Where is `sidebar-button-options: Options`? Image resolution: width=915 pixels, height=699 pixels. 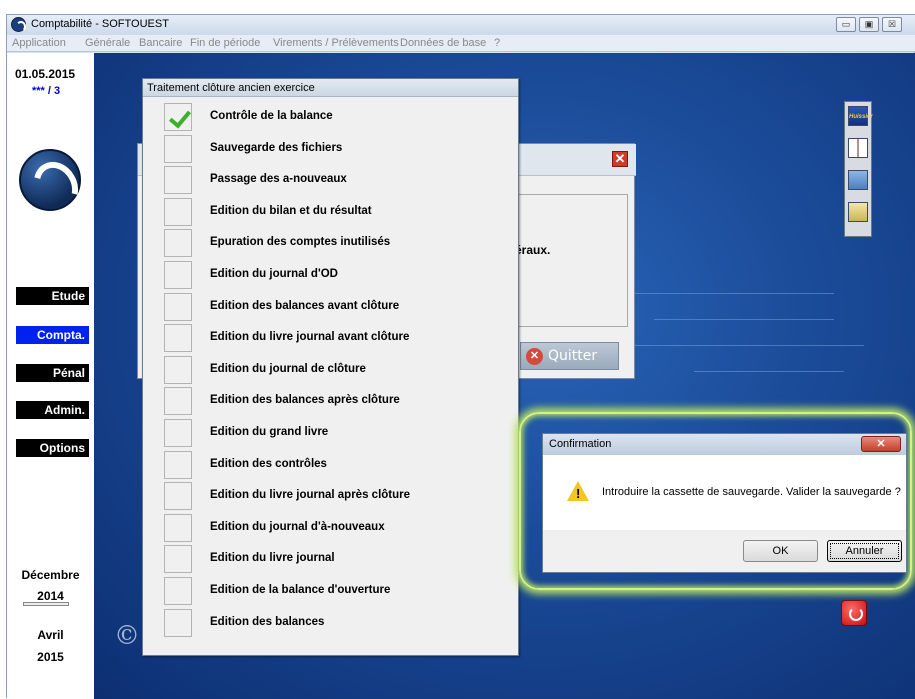
sidebar-button-options: Options is located at coordinates (52, 448).